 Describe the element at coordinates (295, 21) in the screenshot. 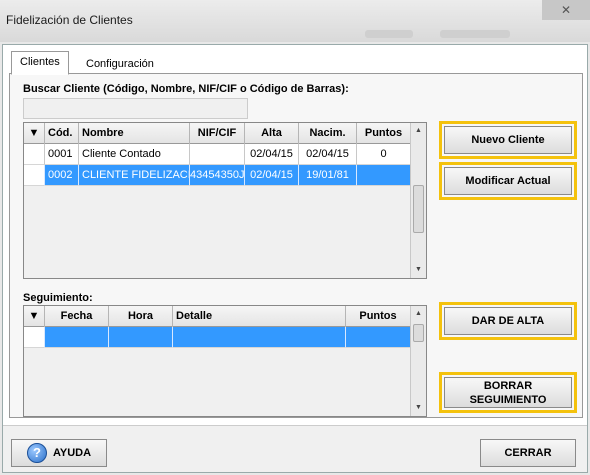

I see `title-bar: Fidelización de Clientes ✕` at that location.